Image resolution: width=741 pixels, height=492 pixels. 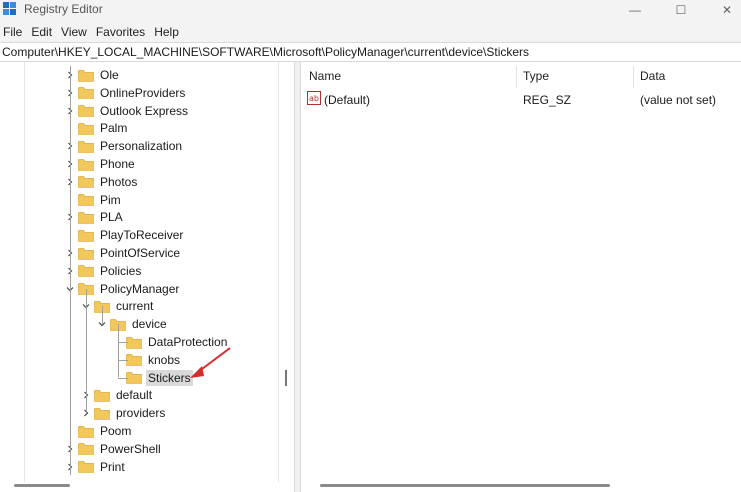 I want to click on tree-pane-edge, so click(x=278, y=272).